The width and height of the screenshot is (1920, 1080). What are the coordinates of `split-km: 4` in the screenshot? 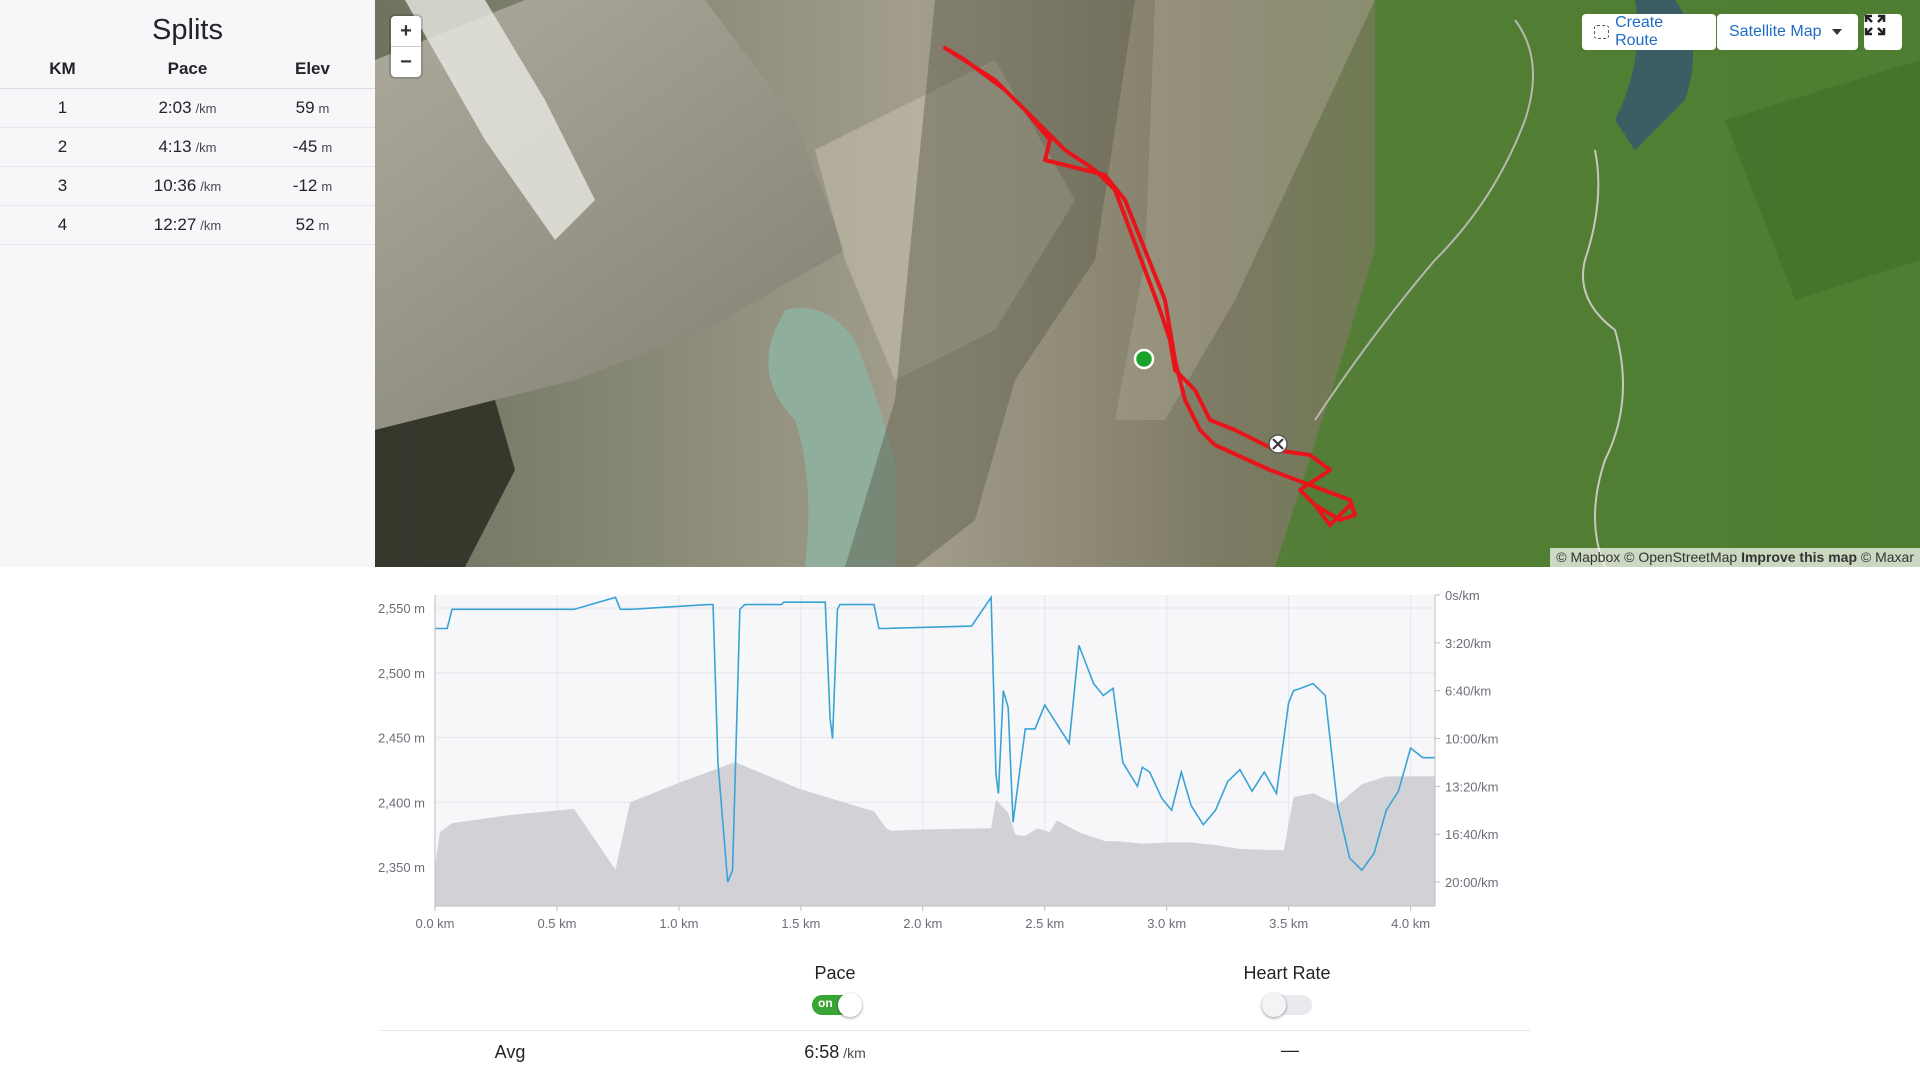 It's located at (62, 224).